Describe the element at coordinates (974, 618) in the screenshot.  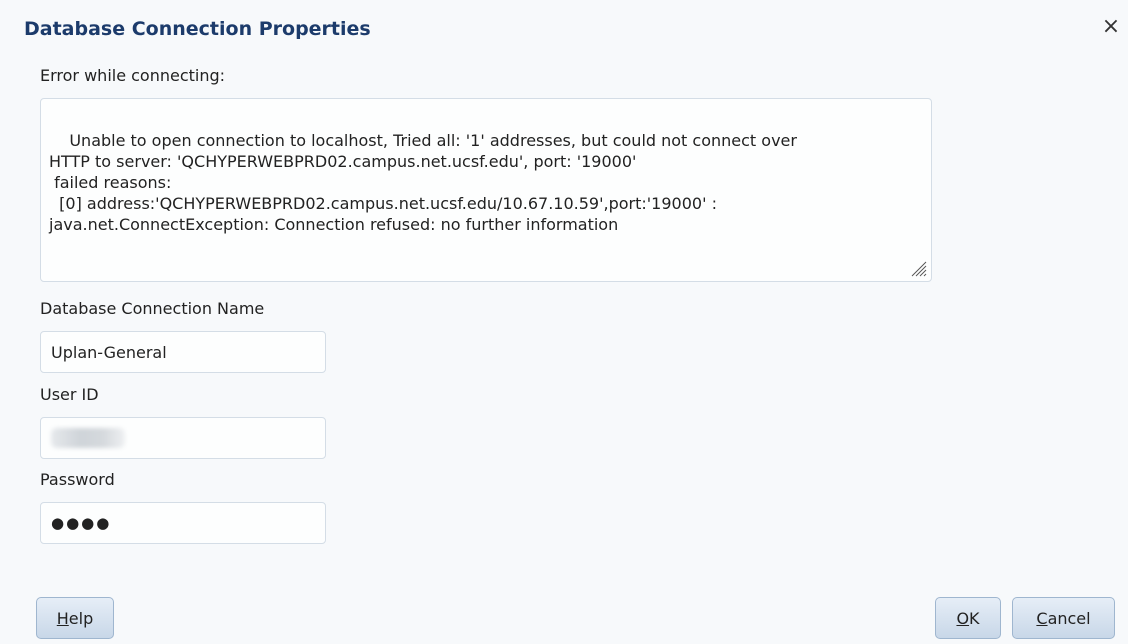
I see `ok-label-rest: K` at that location.